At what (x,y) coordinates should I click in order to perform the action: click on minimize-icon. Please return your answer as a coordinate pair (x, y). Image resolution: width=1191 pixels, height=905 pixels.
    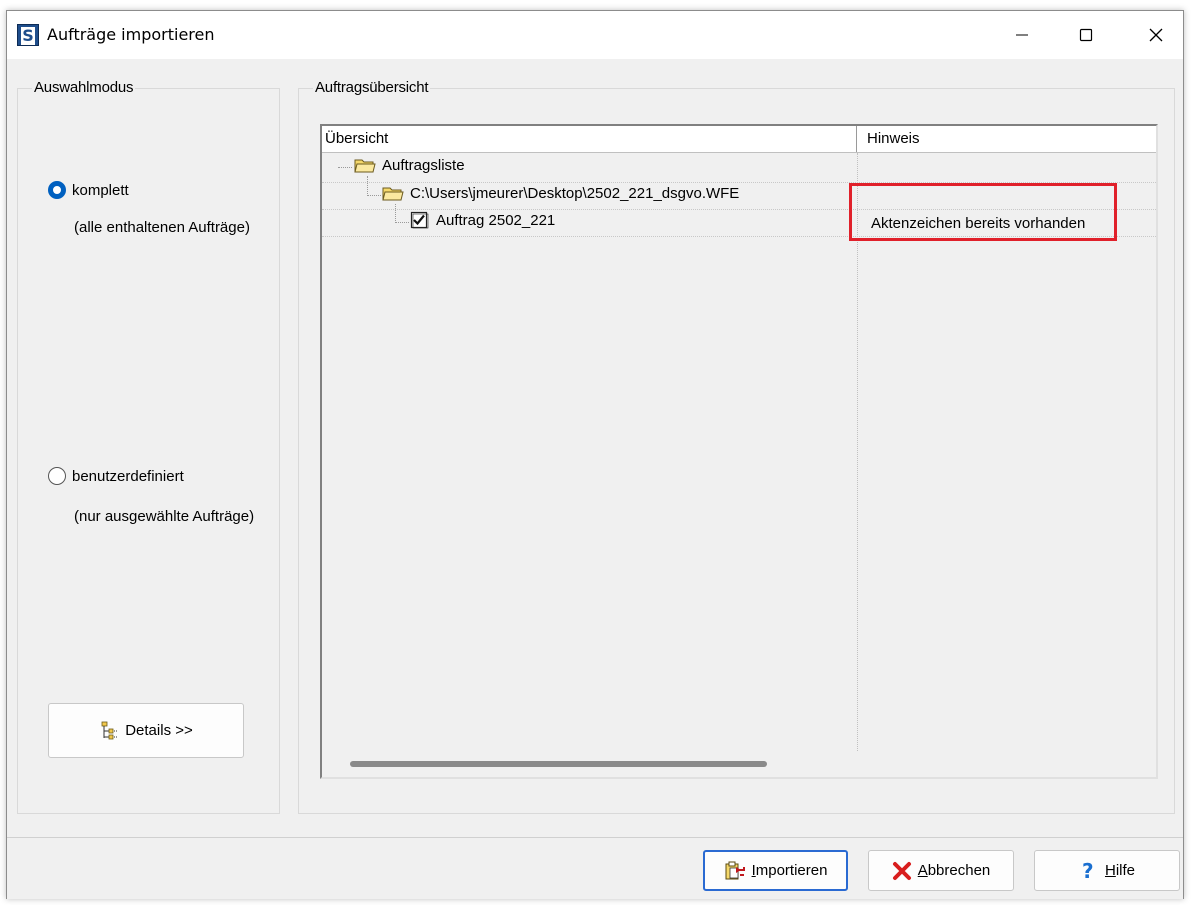
    Looking at the image, I should click on (1022, 35).